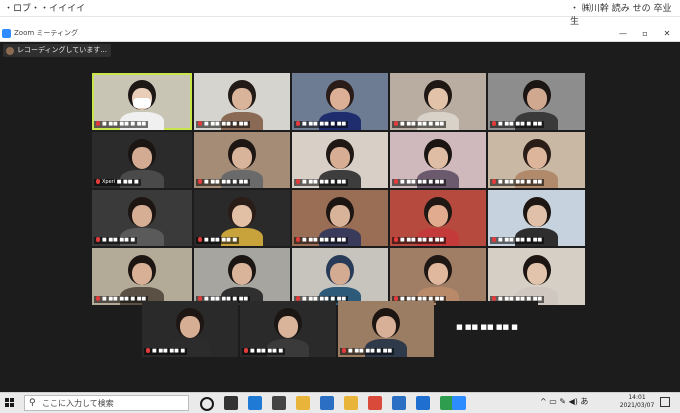 This screenshot has height=413, width=680. I want to click on recording-icon, so click(10, 50).